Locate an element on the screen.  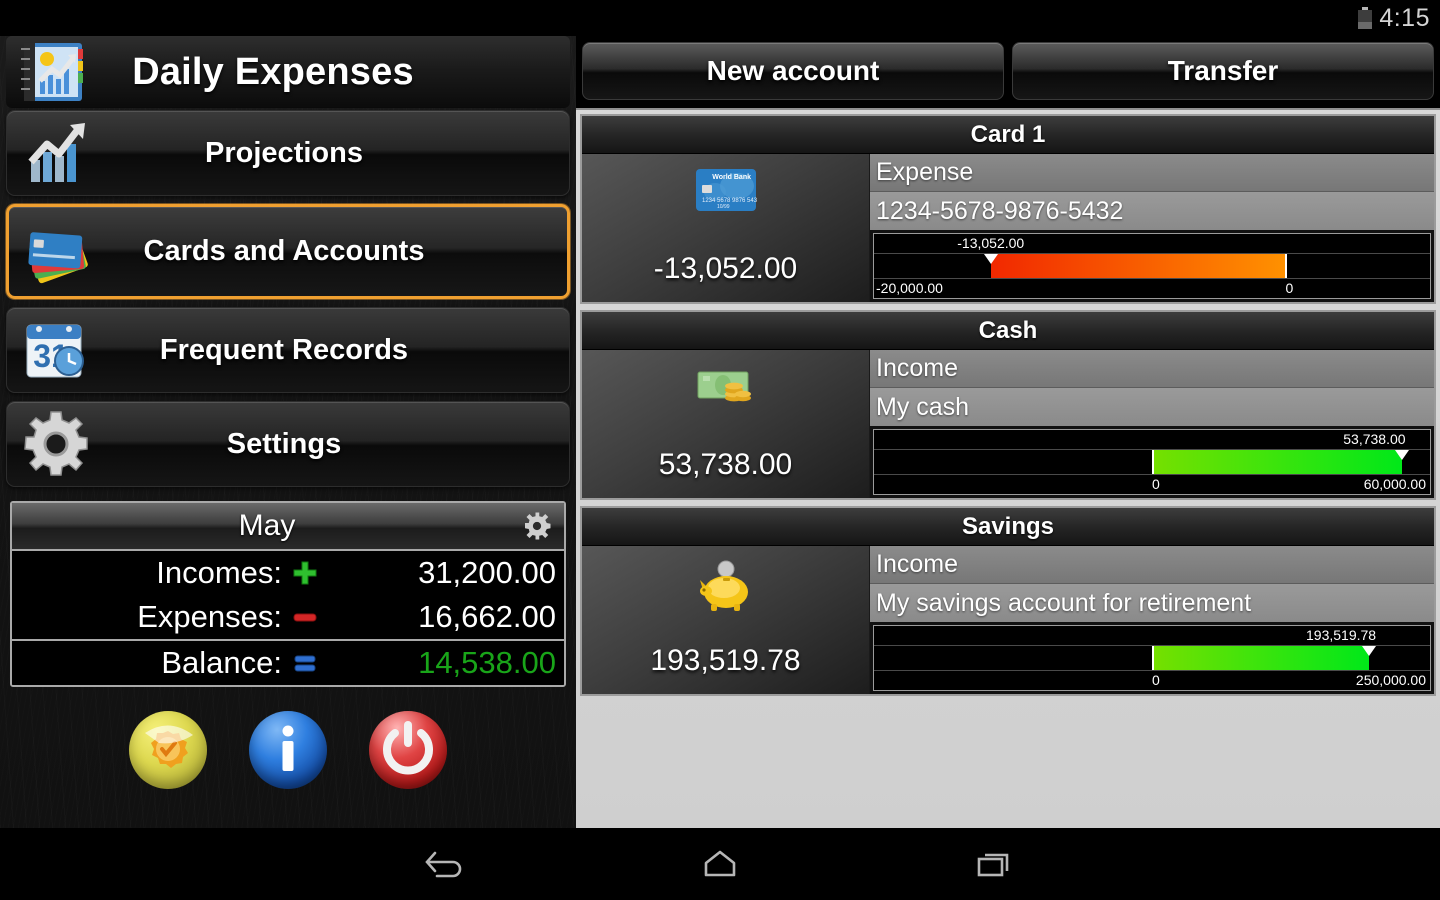
new-account-button: New account is located at coordinates (793, 71).